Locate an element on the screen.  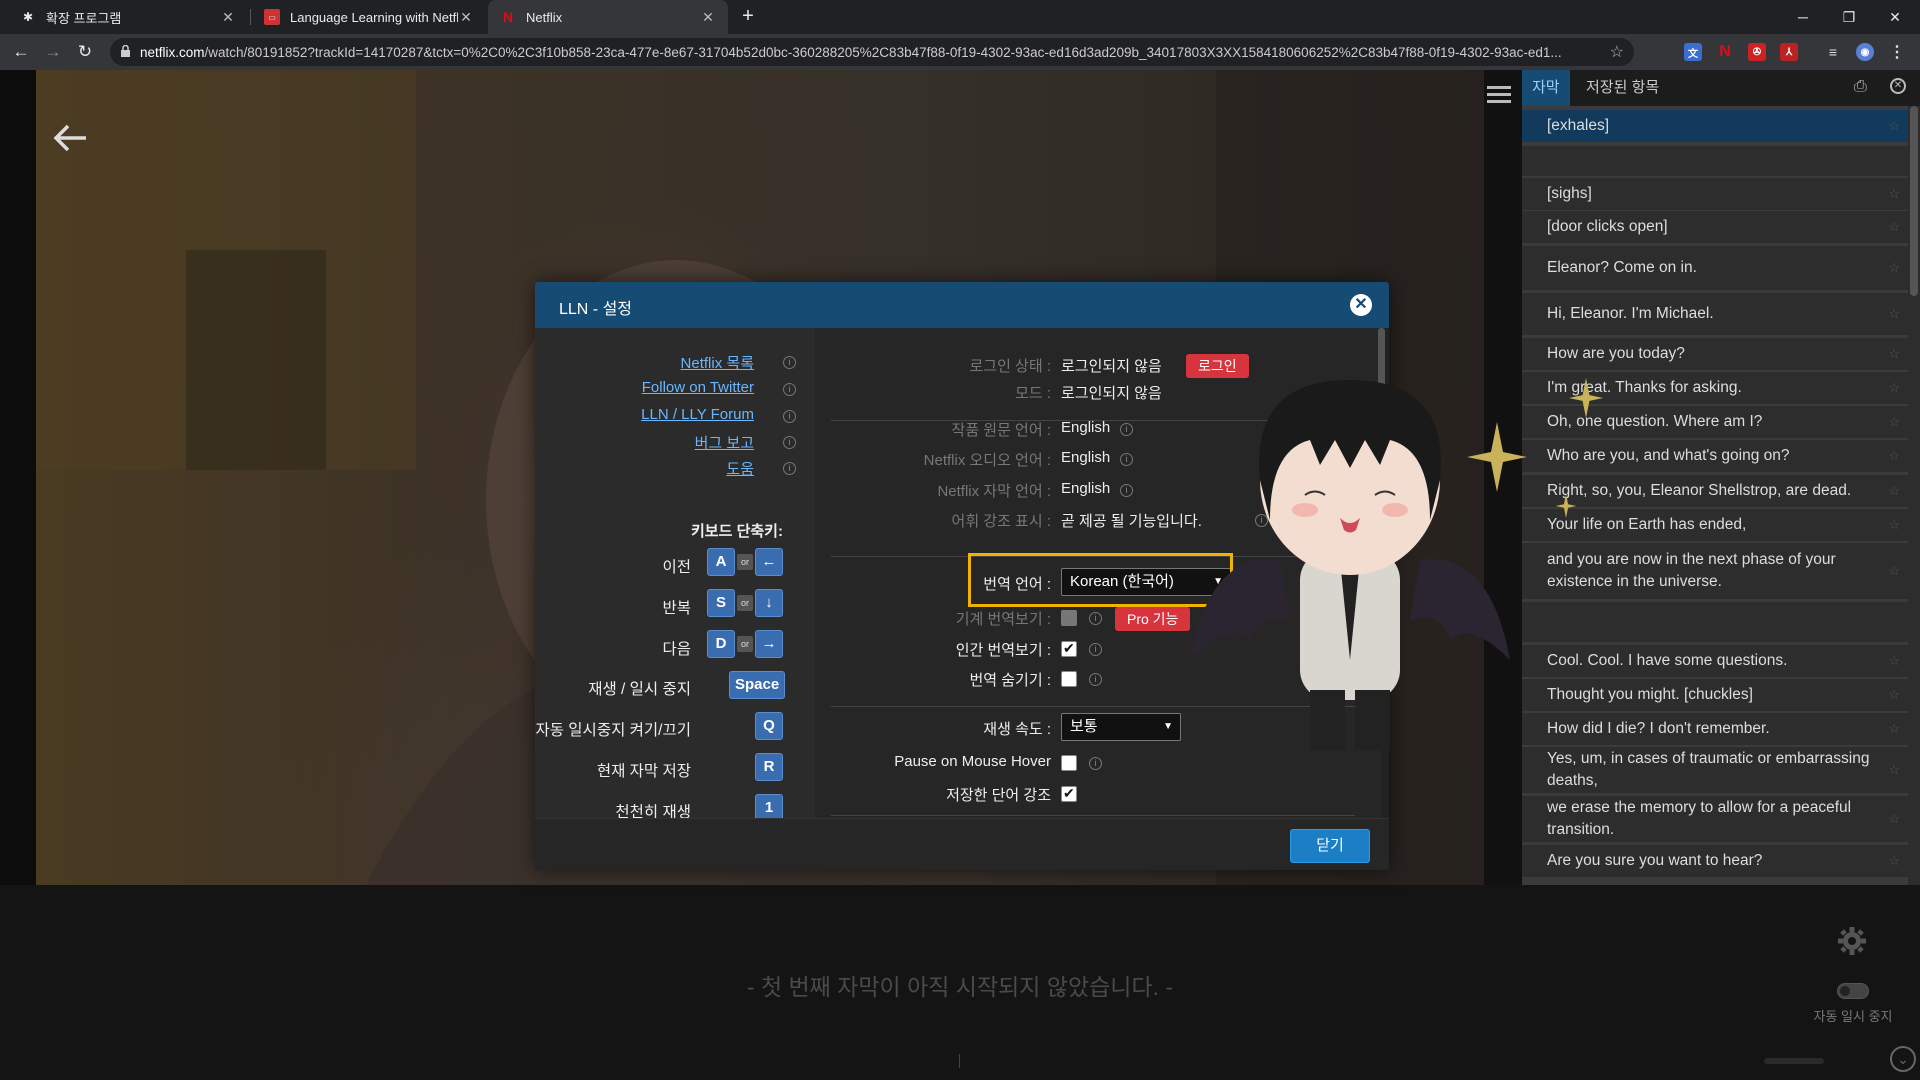
vocab-highlight-value: 곧 제공 될 기능입니다. is located at coordinates (1131, 521).